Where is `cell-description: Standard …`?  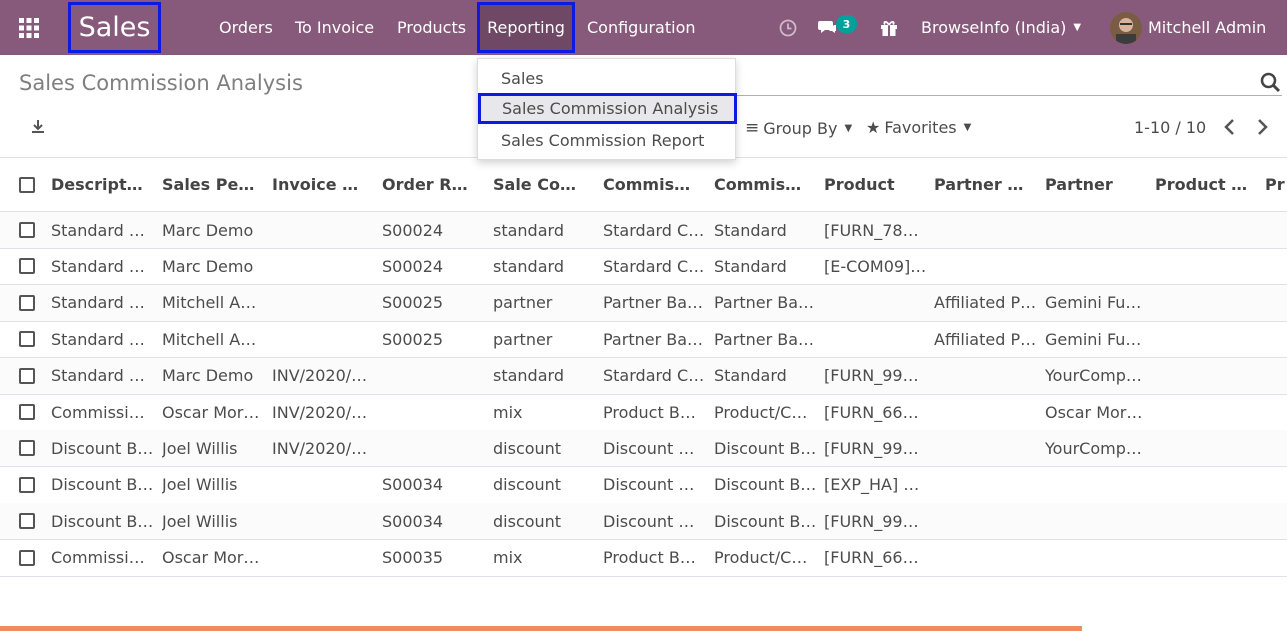 cell-description: Standard … is located at coordinates (98, 376).